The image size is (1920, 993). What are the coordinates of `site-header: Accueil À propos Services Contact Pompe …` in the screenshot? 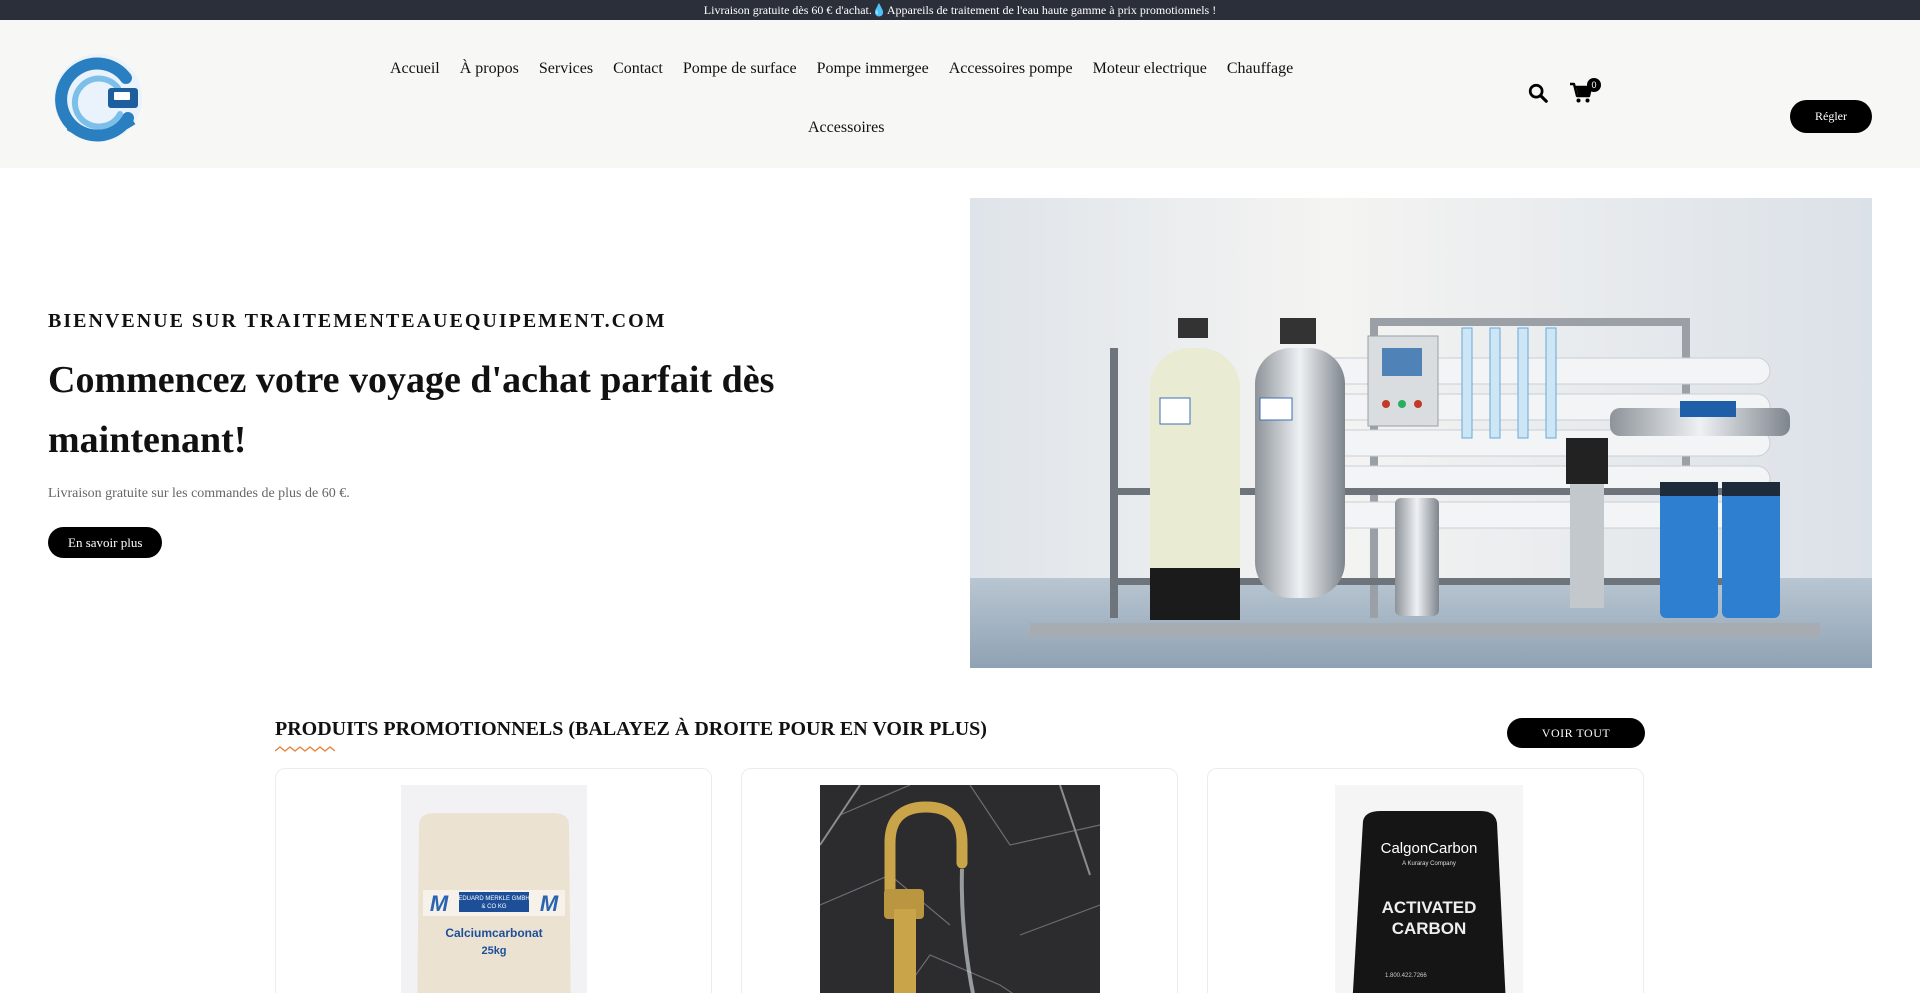 It's located at (960, 94).